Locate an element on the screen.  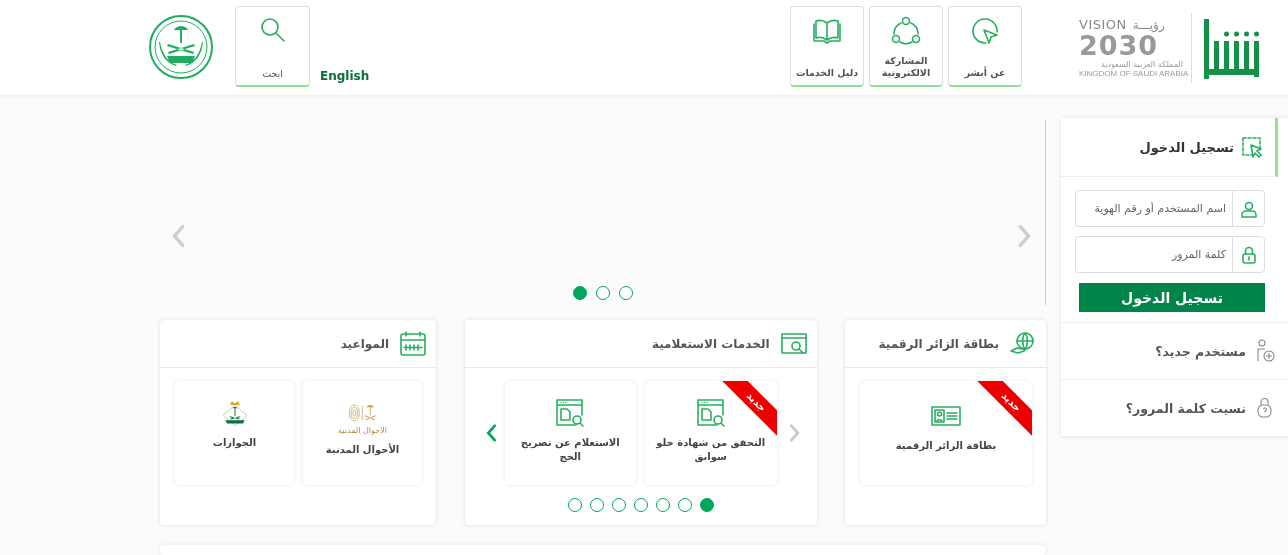
service-tile: الاستعلام عن تصريح الحج is located at coordinates (570, 433).